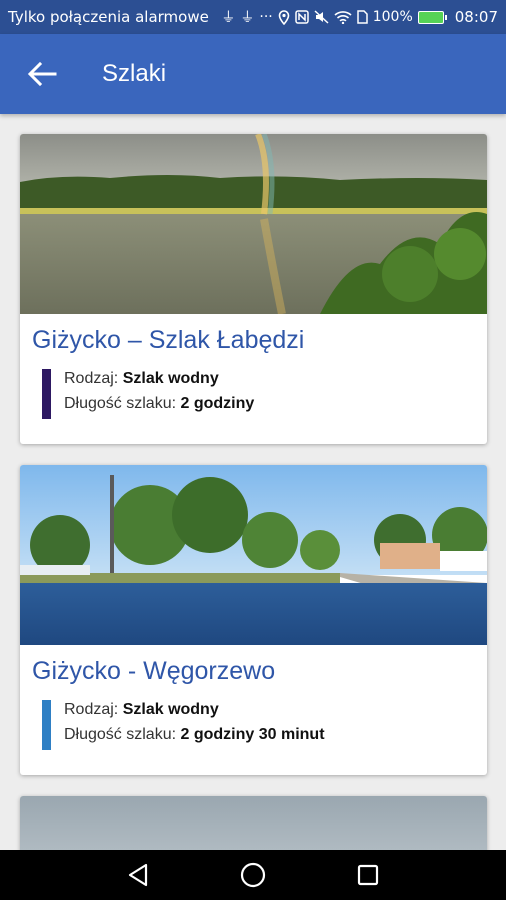  I want to click on status-icons: ⏚ ⏚ ··· 100% 08:07, so click(359, 17).